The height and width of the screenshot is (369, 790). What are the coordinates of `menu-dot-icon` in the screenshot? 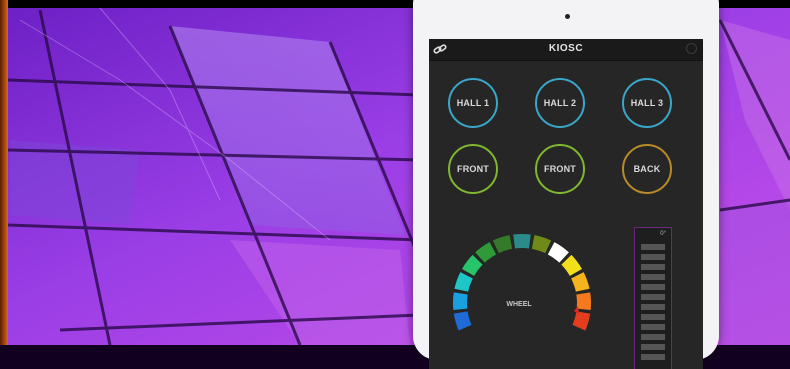 It's located at (691, 48).